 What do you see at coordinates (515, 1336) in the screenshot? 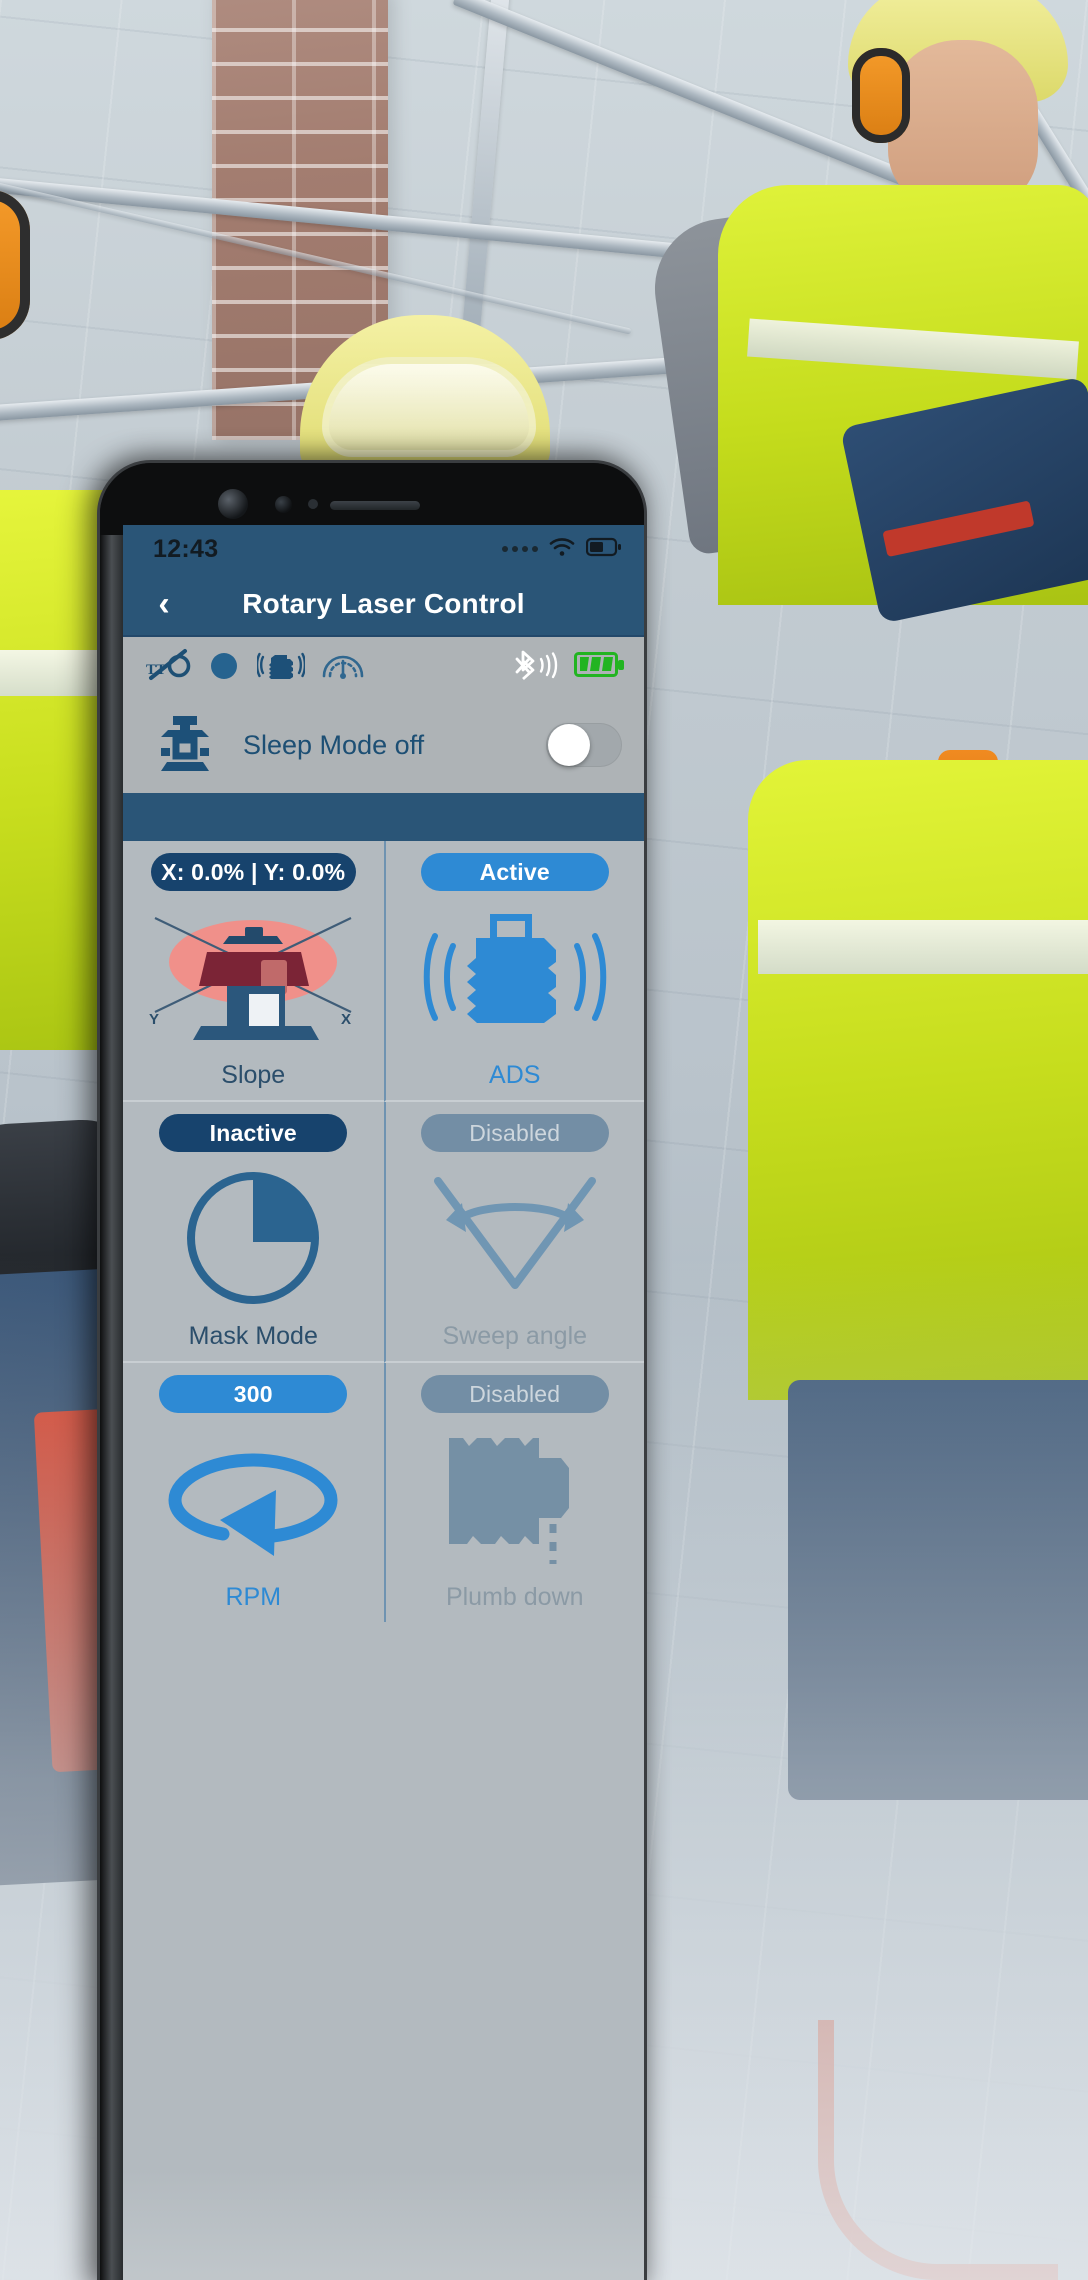
I see `sweep-angle-caption: Sweep angle` at bounding box center [515, 1336].